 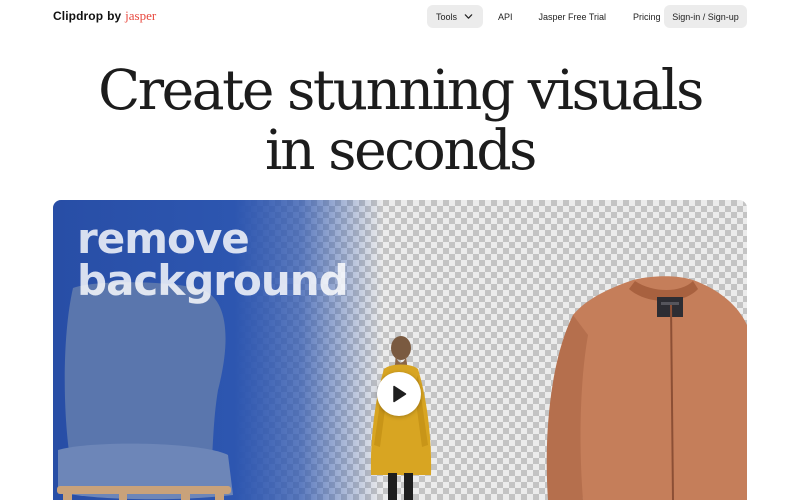 What do you see at coordinates (705, 16) in the screenshot?
I see `sign-in-button: Sign-in / Sign-up` at bounding box center [705, 16].